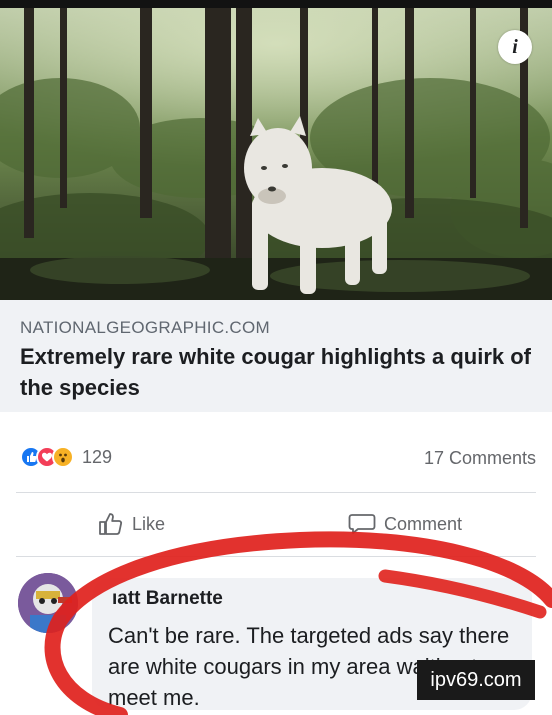  I want to click on info-icon: i, so click(515, 46).